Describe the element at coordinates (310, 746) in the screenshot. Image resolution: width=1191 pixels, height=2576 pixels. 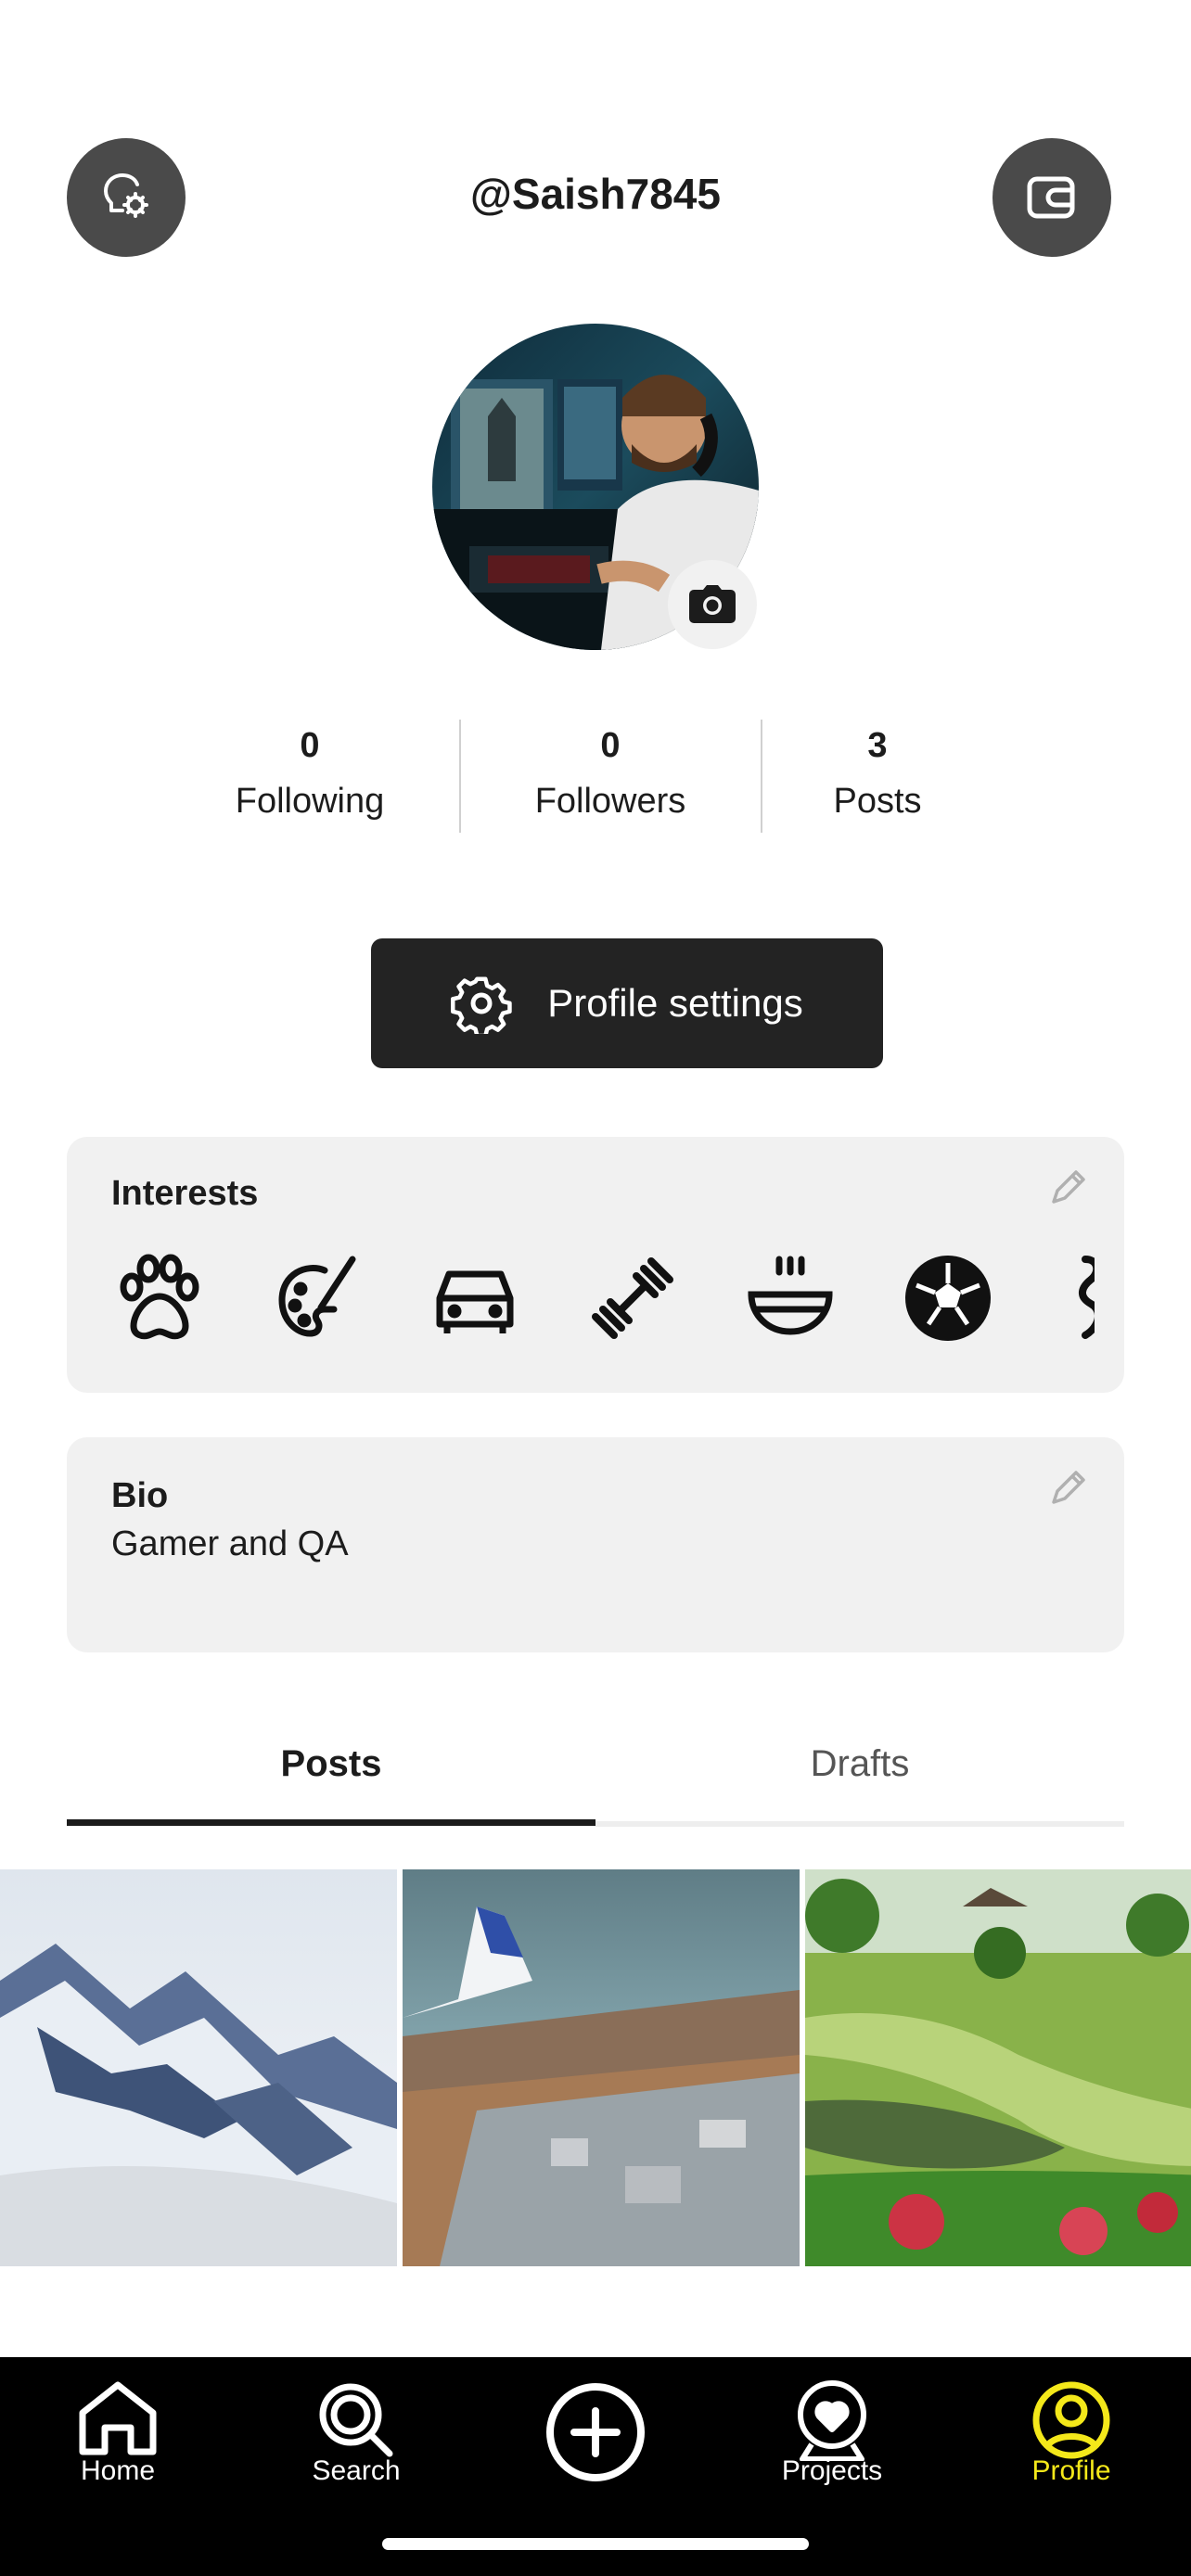
I see `following-count: 0` at that location.